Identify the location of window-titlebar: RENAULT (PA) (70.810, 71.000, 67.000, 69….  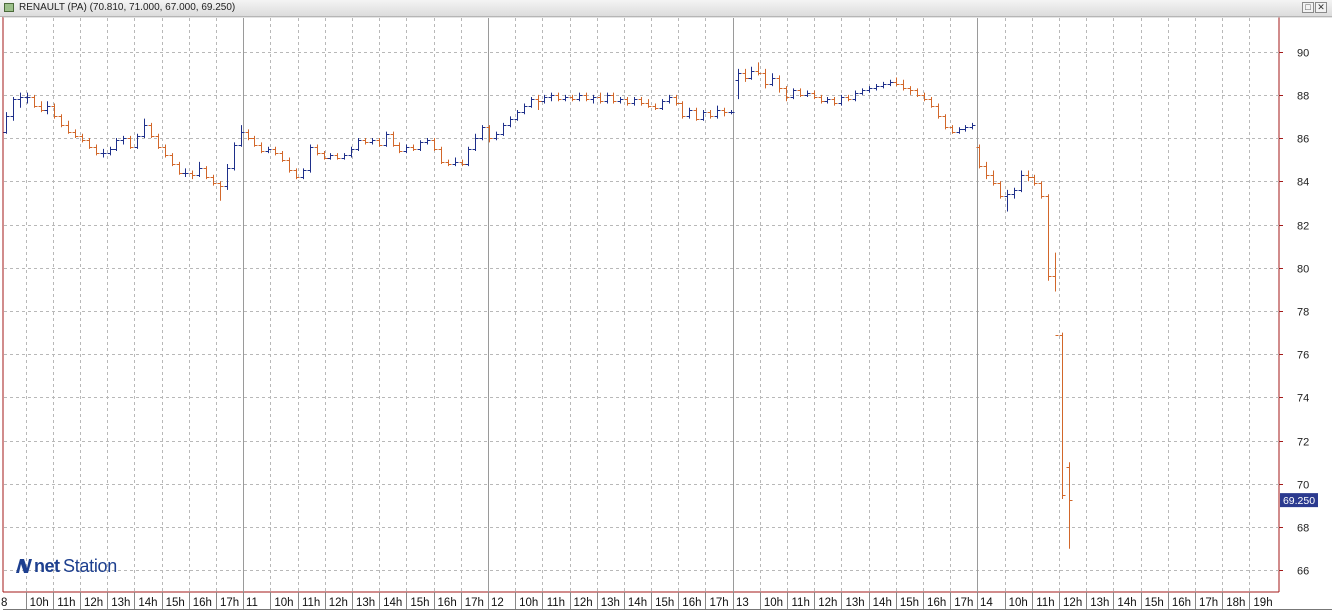
(666, 8).